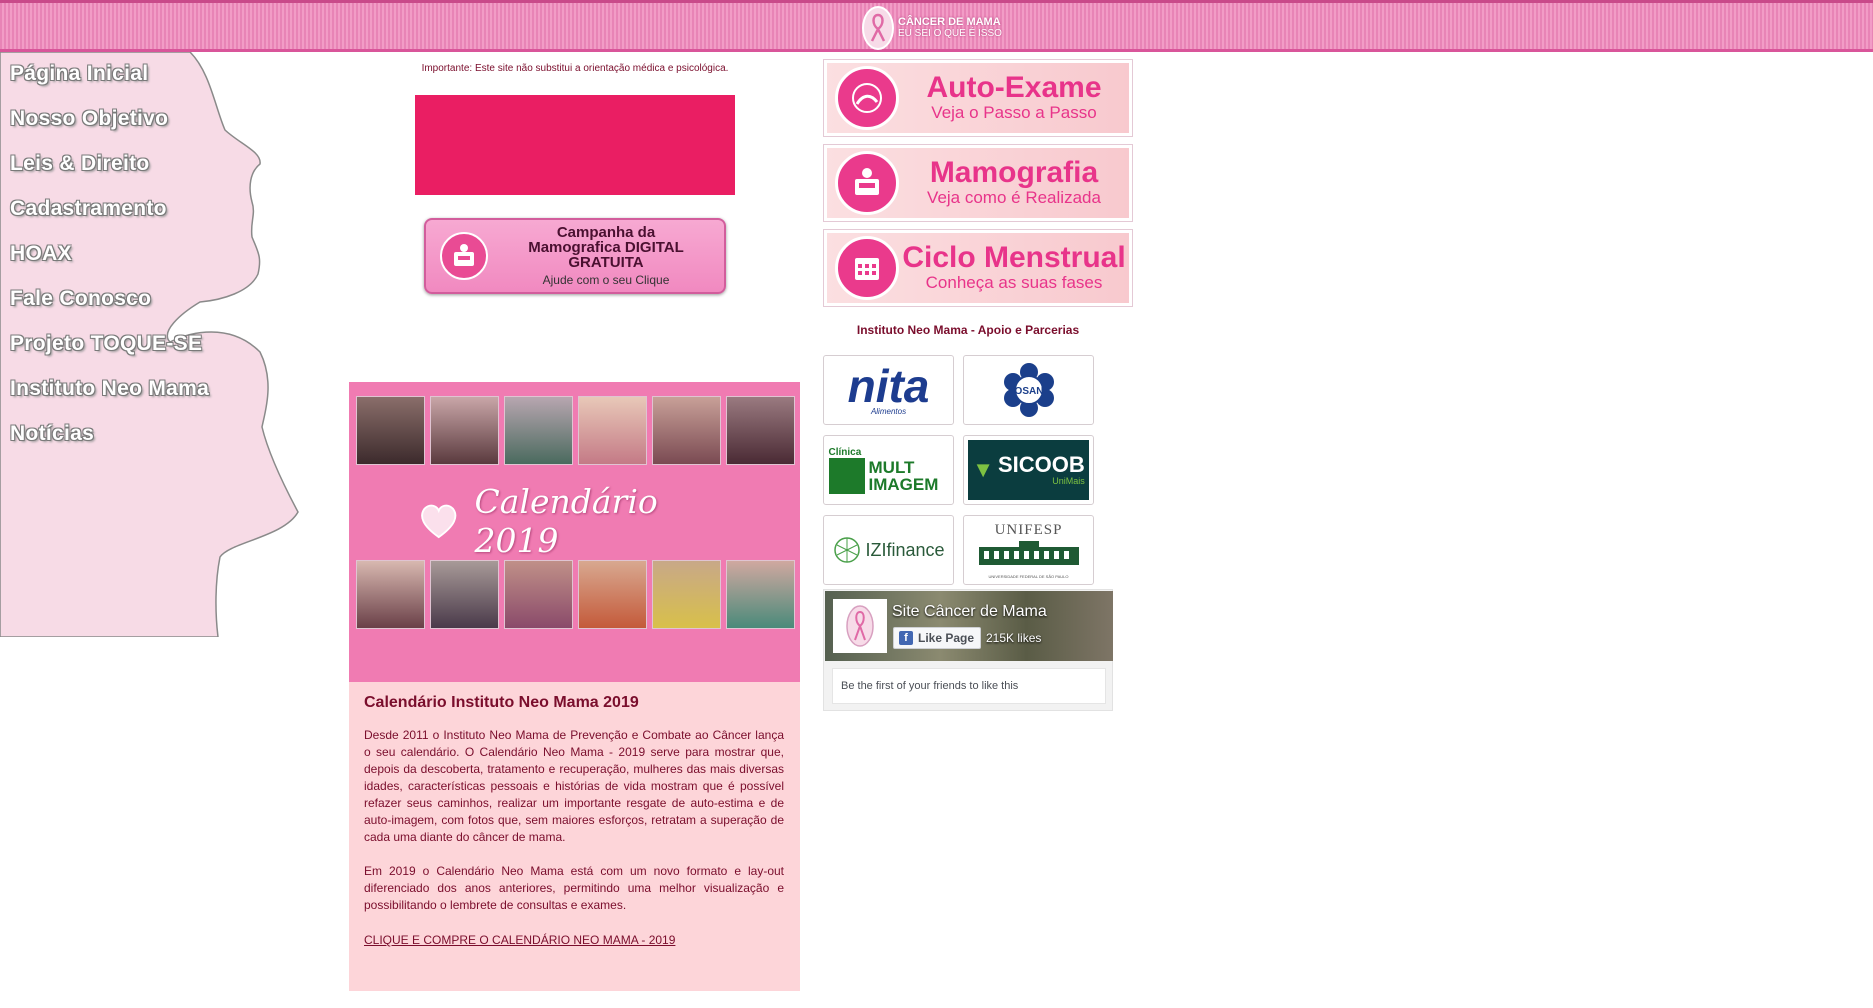  I want to click on like-page-label: Like Page, so click(946, 638).